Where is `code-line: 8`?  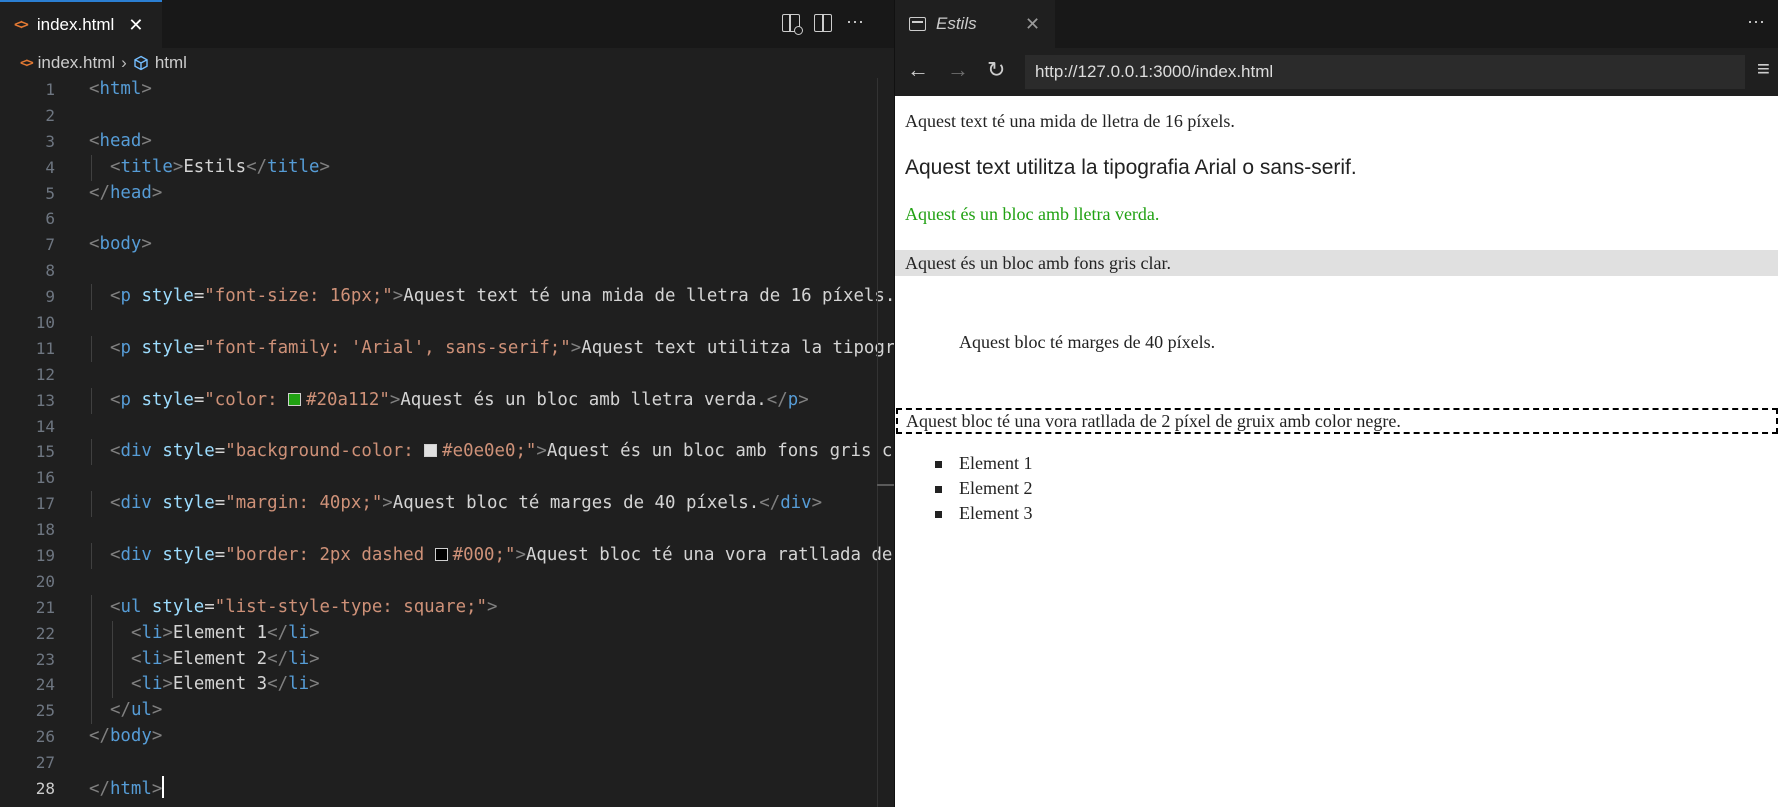 code-line: 8 is located at coordinates (440, 271).